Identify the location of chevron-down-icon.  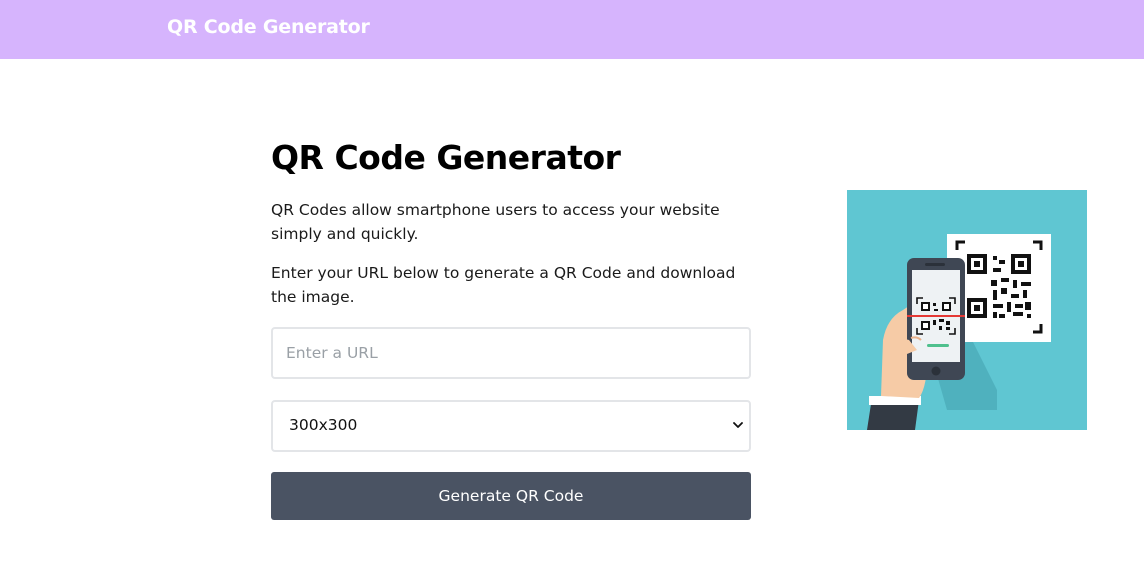
(738, 425).